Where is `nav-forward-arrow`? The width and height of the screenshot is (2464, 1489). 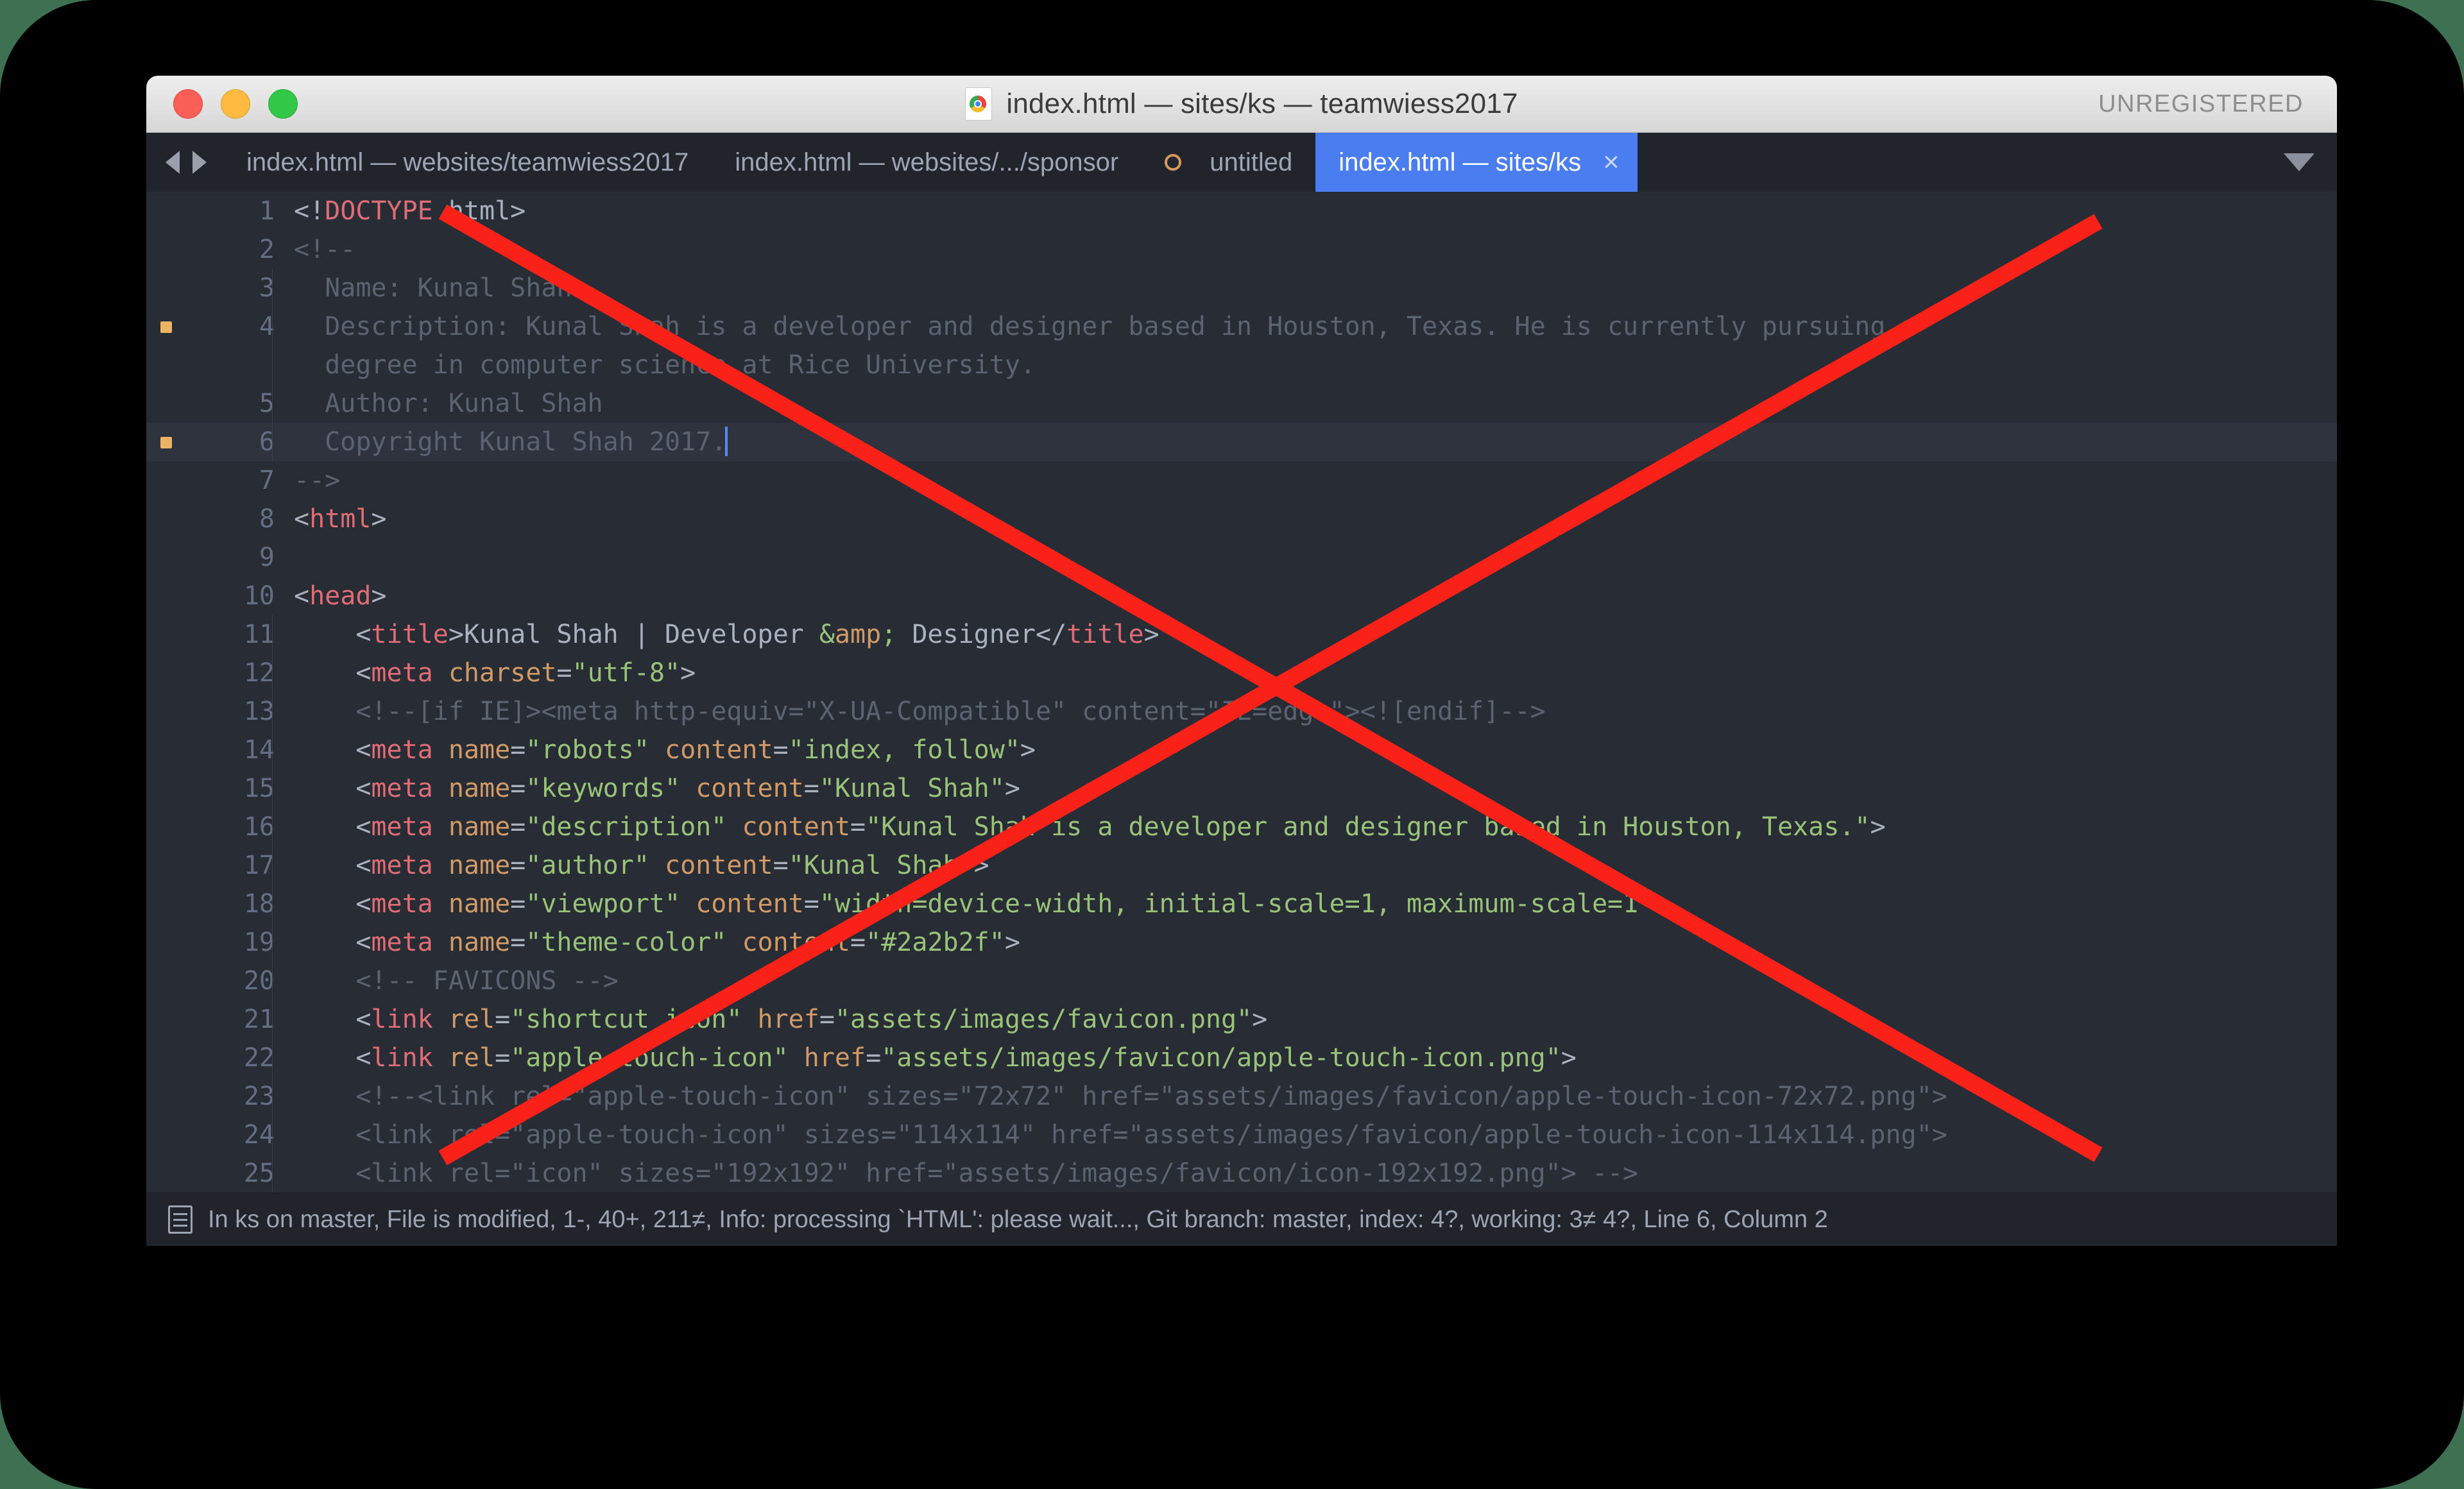 nav-forward-arrow is located at coordinates (200, 162).